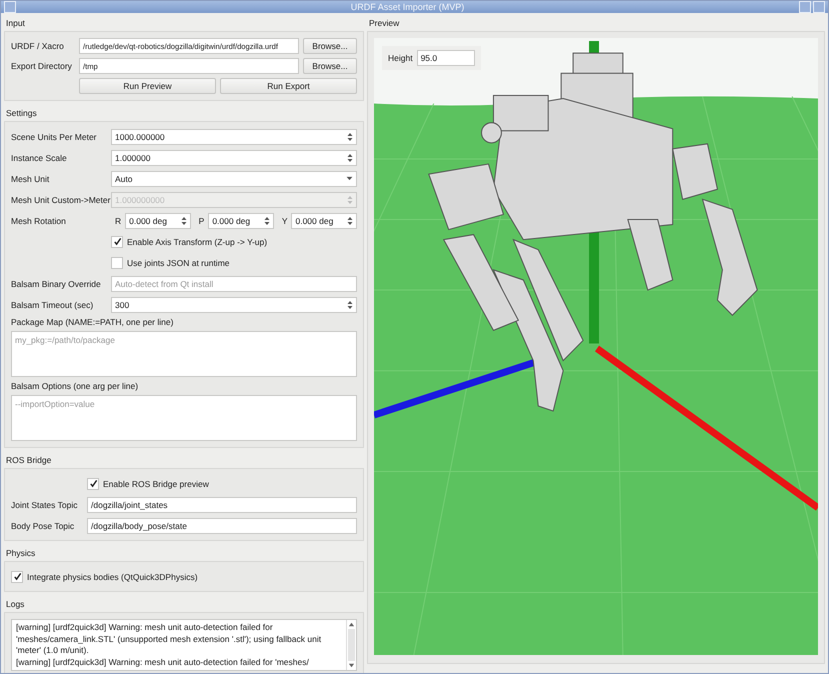 This screenshot has width=829, height=674. What do you see at coordinates (38, 46) in the screenshot?
I see `field-label: URDF / Xacro` at bounding box center [38, 46].